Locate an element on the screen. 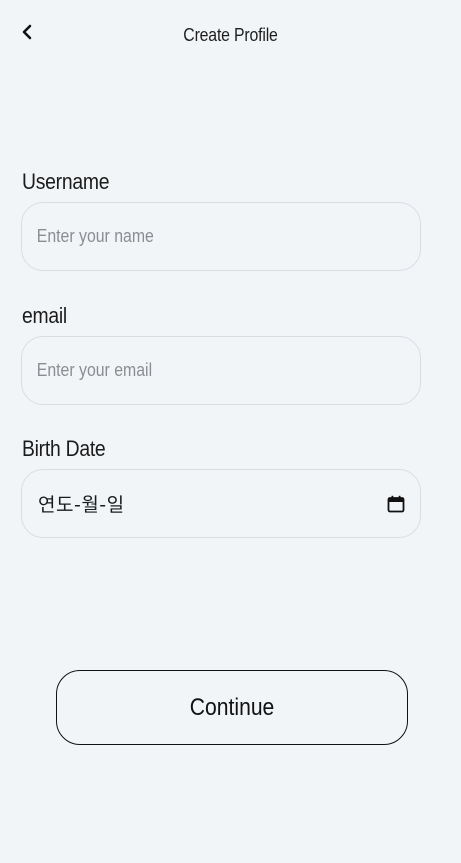 The image size is (461, 863). page-title: Create Profile is located at coordinates (230, 35).